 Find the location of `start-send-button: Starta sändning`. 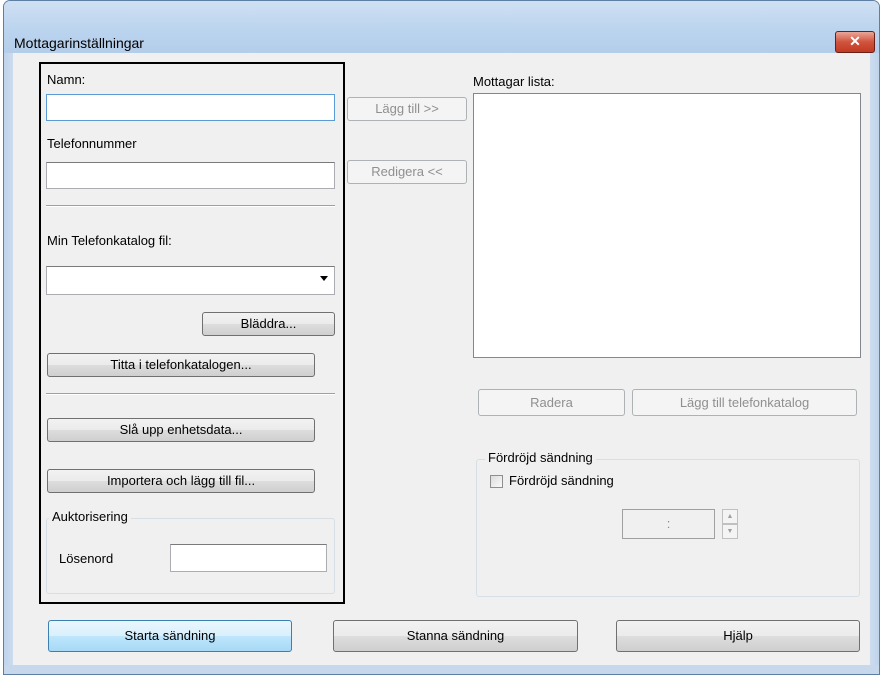

start-send-button: Starta sändning is located at coordinates (170, 636).